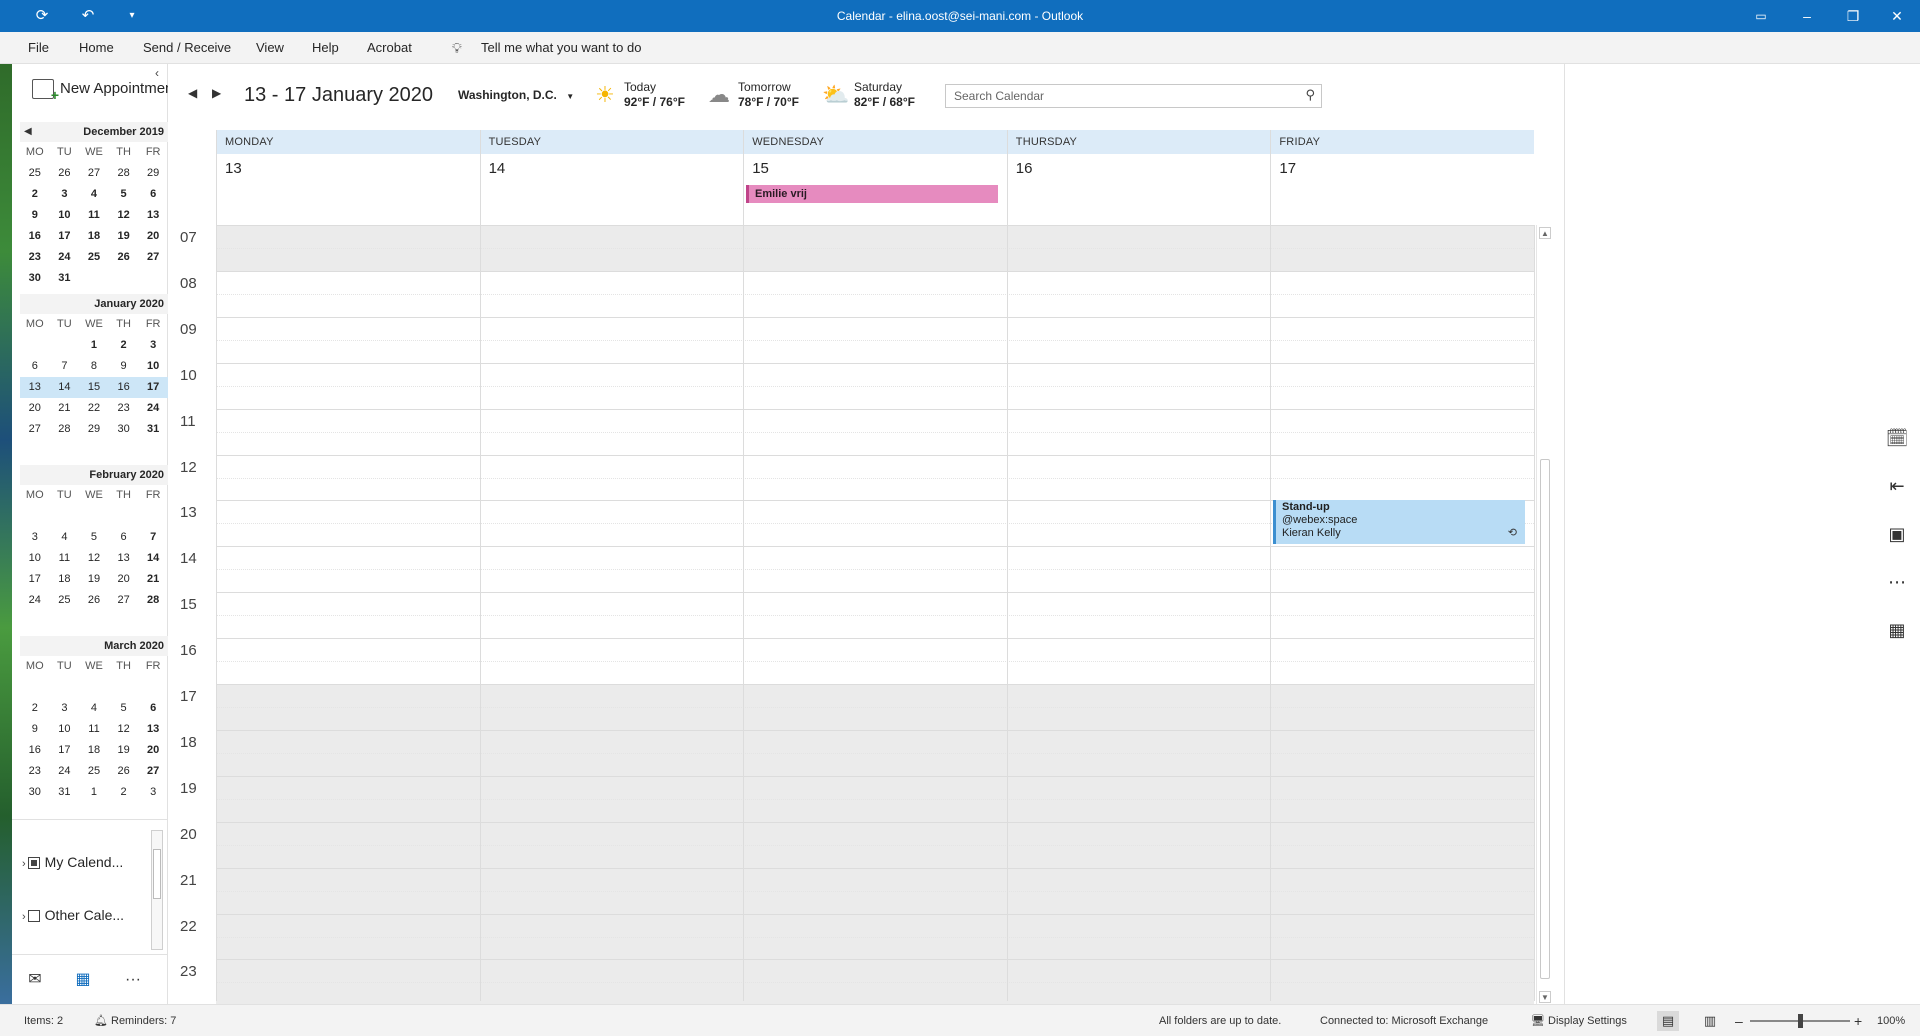  What do you see at coordinates (1807, 16) in the screenshot?
I see `minimize-button: –` at bounding box center [1807, 16].